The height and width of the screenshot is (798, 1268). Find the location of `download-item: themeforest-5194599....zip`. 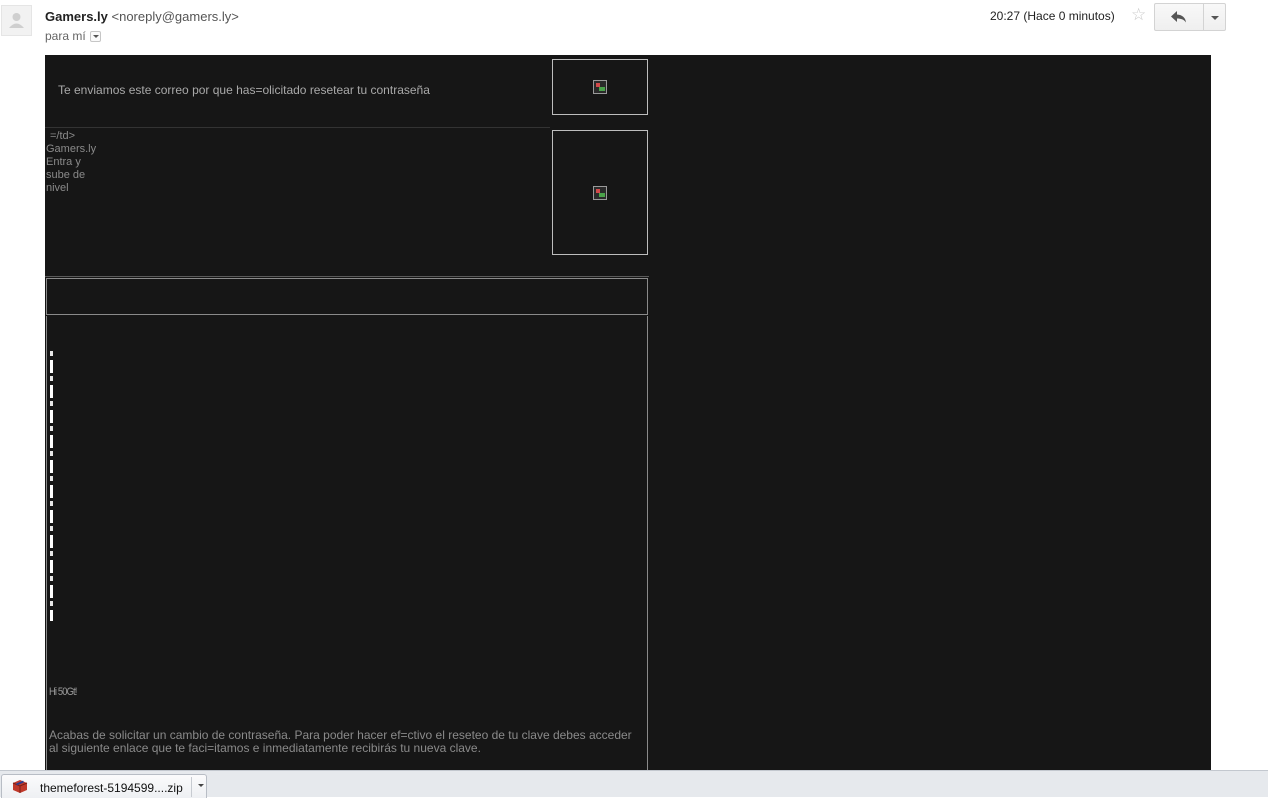

download-item: themeforest-5194599....zip is located at coordinates (104, 786).